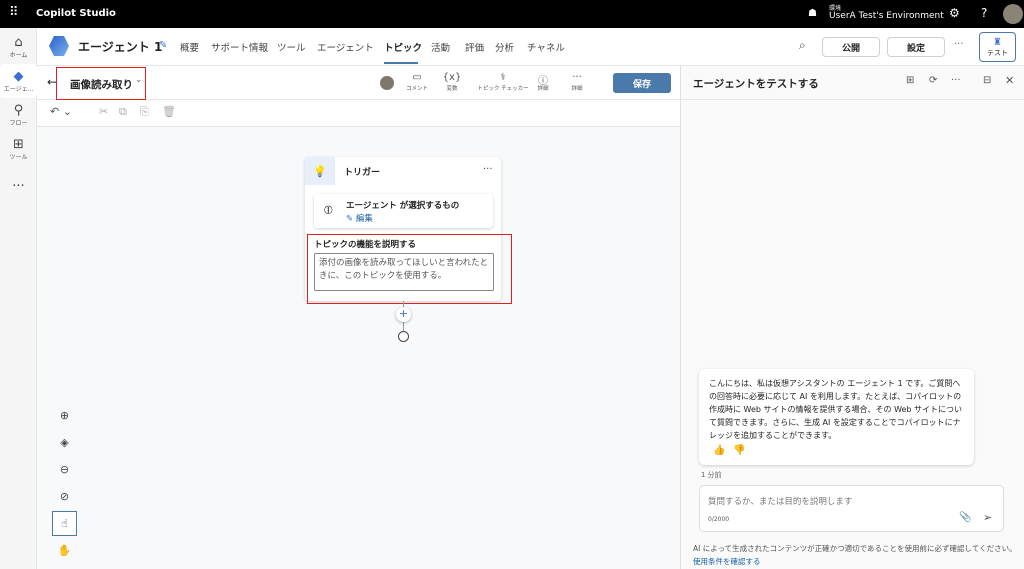 This screenshot has height=569, width=1024. Describe the element at coordinates (933, 80) in the screenshot. I see `refresh-icon: ⟳` at that location.